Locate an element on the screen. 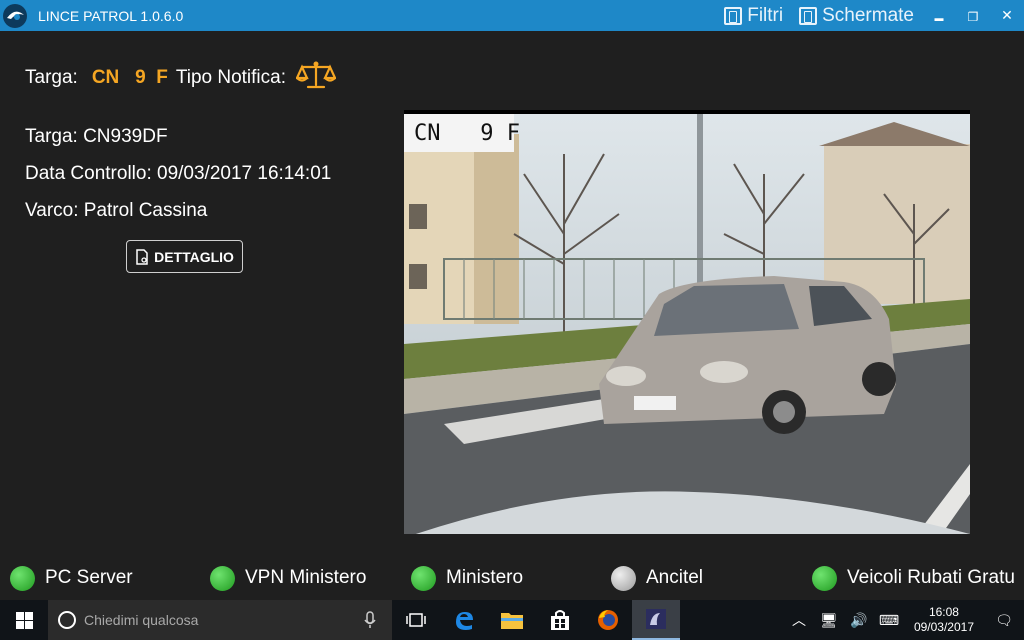  taskbar-edge is located at coordinates (464, 620).